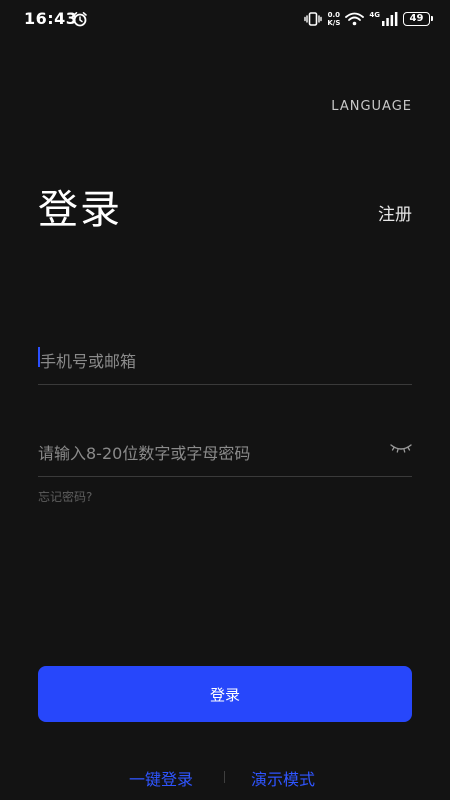 This screenshot has width=450, height=800. What do you see at coordinates (401, 448) in the screenshot?
I see `eye-closed-icon` at bounding box center [401, 448].